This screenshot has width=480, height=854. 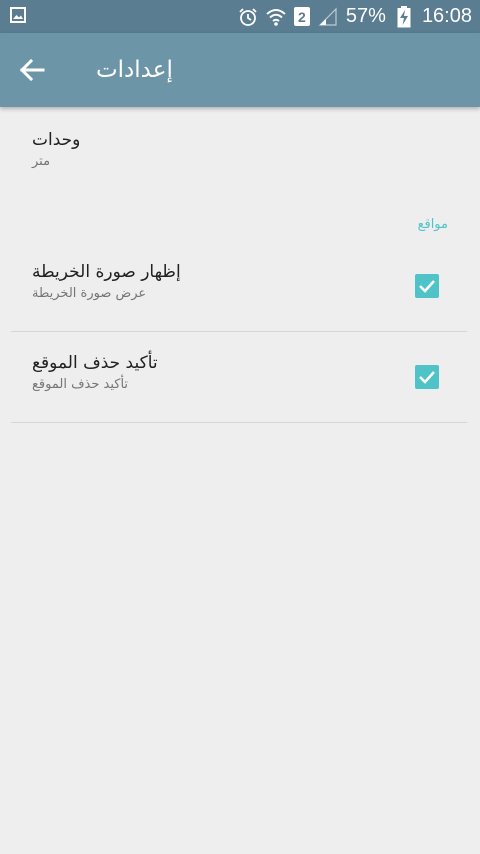 I want to click on signal-icon, so click(x=328, y=17).